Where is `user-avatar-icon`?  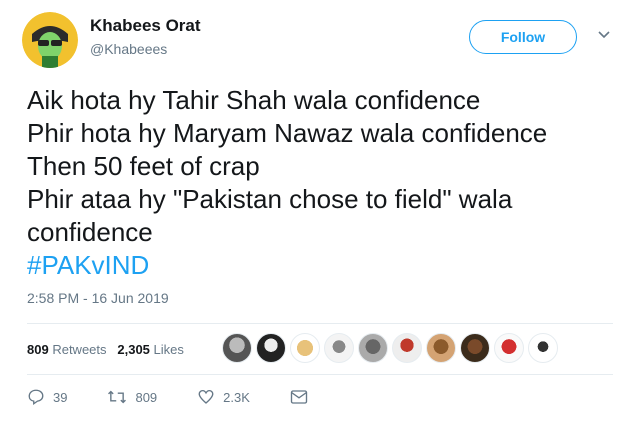 user-avatar-icon is located at coordinates (50, 40).